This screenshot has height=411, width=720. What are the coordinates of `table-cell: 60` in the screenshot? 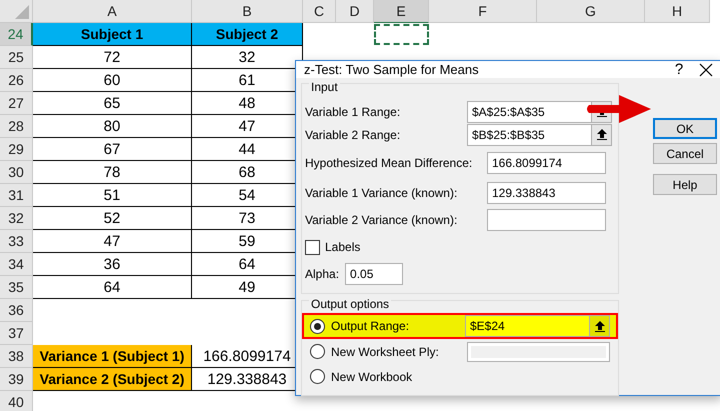 It's located at (112, 80).